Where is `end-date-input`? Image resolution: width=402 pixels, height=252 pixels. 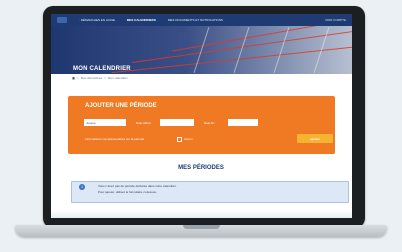 end-date-input is located at coordinates (243, 122).